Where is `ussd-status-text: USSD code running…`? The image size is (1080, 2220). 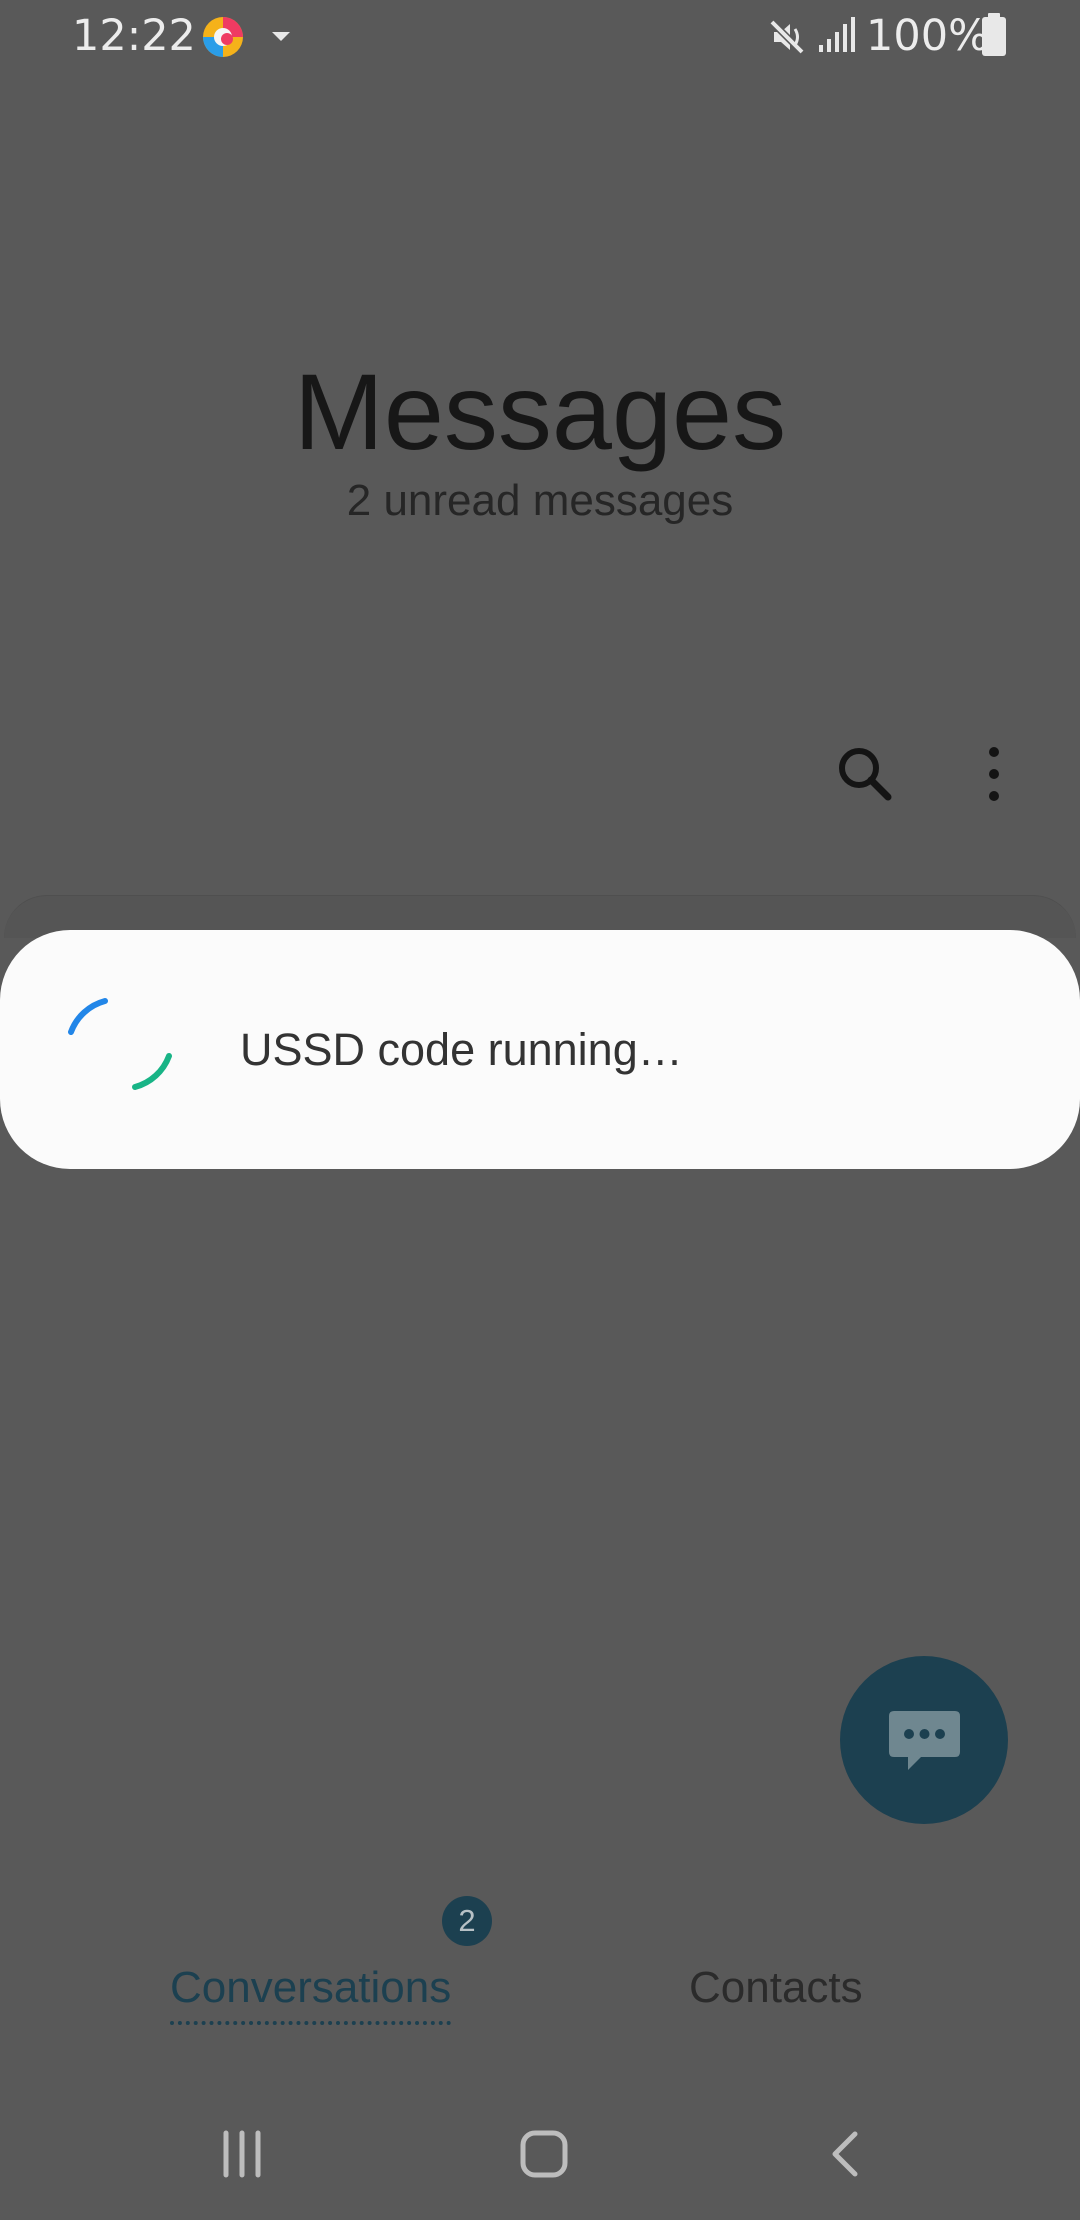 ussd-status-text: USSD code running… is located at coordinates (461, 1049).